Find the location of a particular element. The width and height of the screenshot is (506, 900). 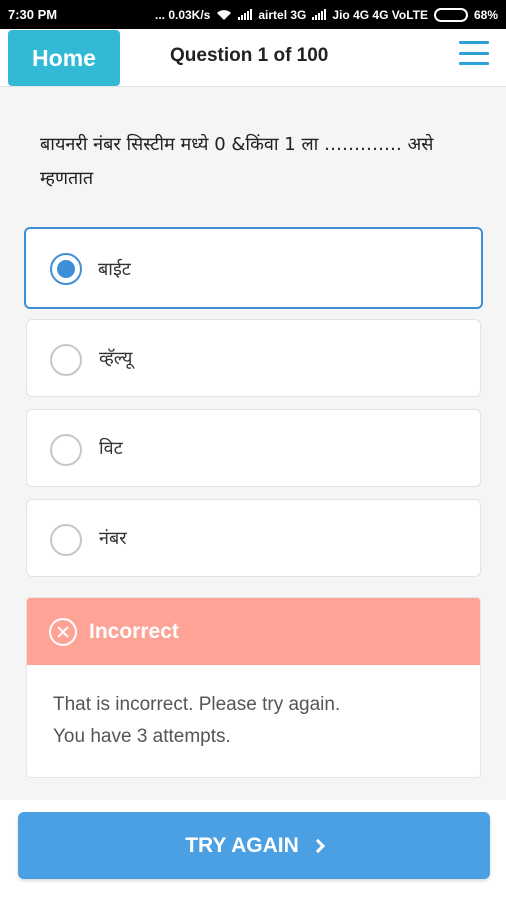

option-label: व्हॅल्यू is located at coordinates (116, 358).